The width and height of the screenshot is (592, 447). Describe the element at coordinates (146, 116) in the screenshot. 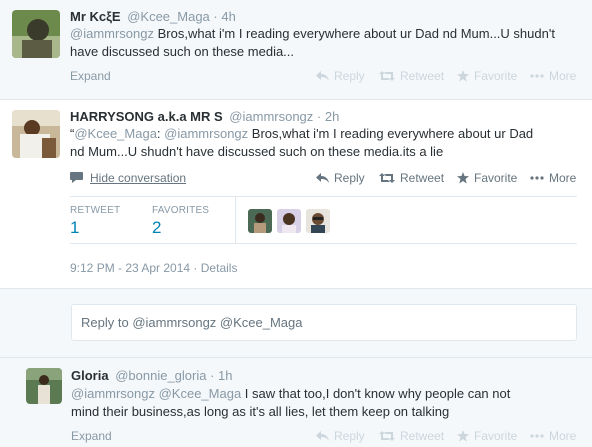

I see `user-name: HARRYSONG a.k.a MR S` at that location.